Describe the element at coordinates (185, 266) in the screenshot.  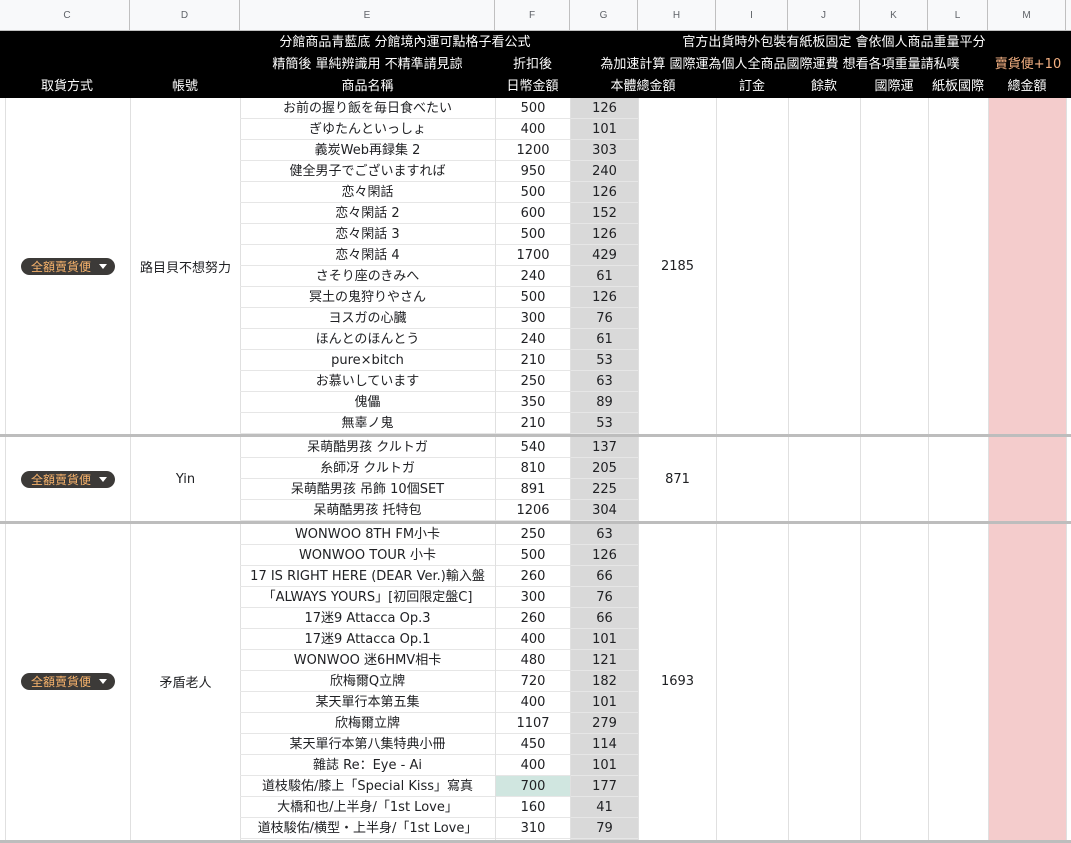
I see `account-cell: 路目貝不想努力` at that location.